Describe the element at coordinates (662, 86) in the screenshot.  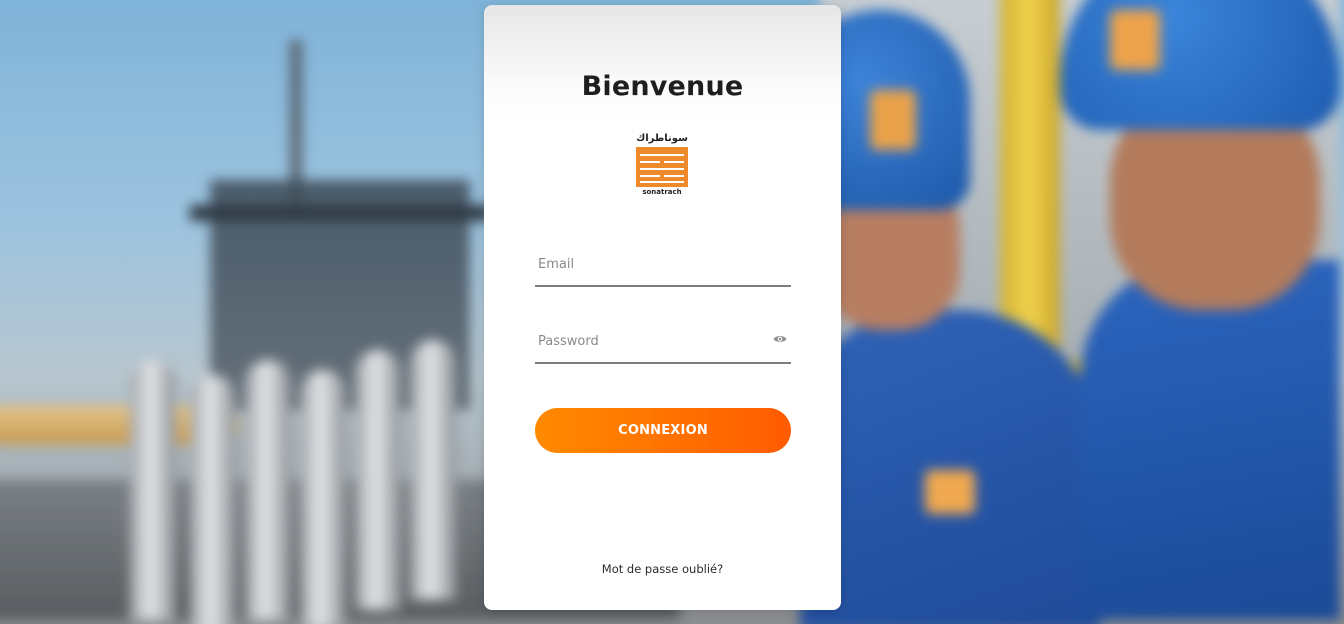
I see `welcome-title: Bienvenue` at that location.